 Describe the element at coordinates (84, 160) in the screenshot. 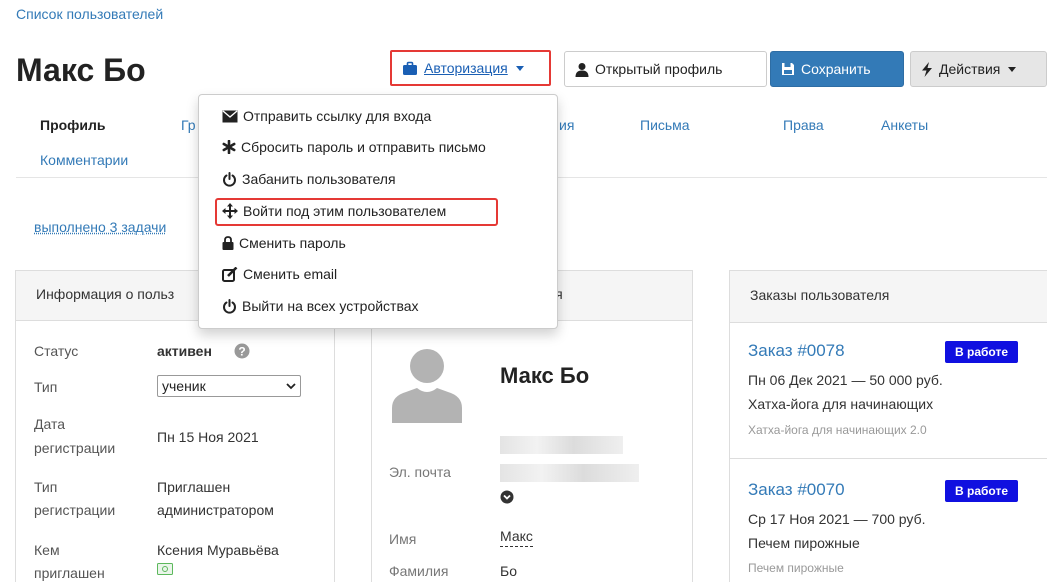

I see `tab-comments: Комментарии` at that location.